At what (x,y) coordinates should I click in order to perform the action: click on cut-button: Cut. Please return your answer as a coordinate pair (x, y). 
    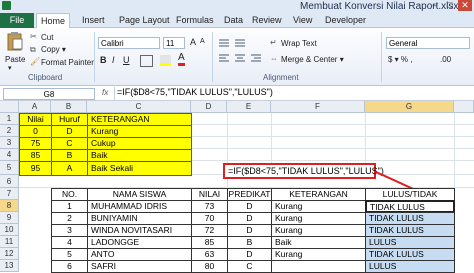
    Looking at the image, I should click on (47, 37).